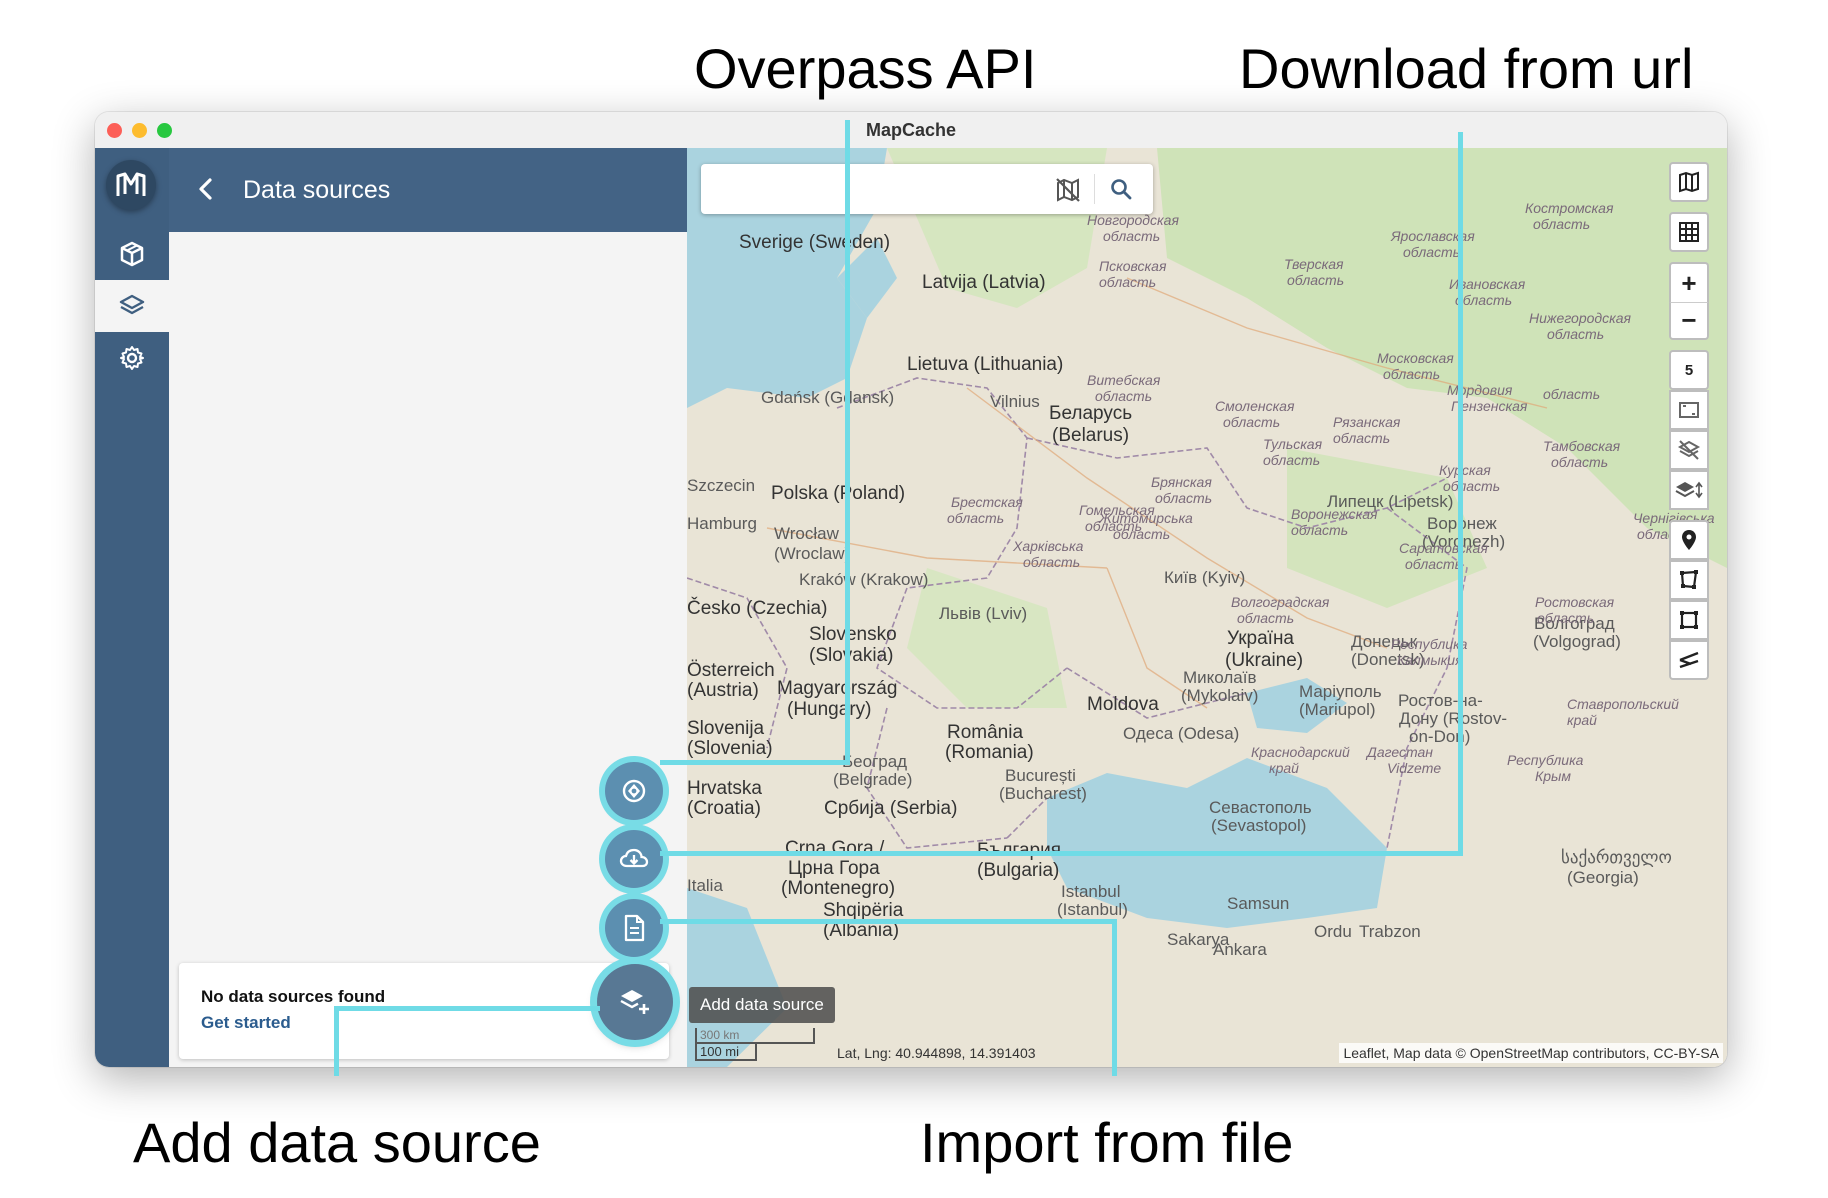  What do you see at coordinates (865, 68) in the screenshot?
I see `callout-overpass-api: Overpass API` at bounding box center [865, 68].